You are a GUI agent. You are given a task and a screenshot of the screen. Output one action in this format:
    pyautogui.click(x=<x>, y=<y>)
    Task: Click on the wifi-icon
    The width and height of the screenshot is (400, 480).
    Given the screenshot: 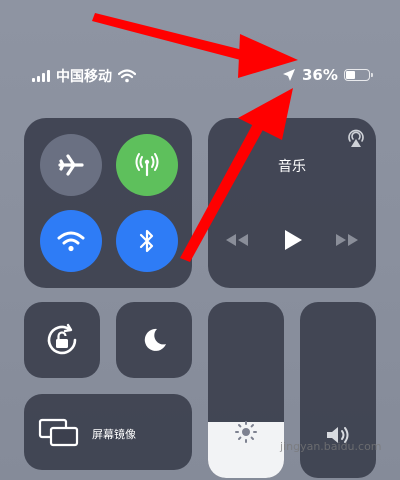 What is the action you would take?
    pyautogui.click(x=71, y=241)
    